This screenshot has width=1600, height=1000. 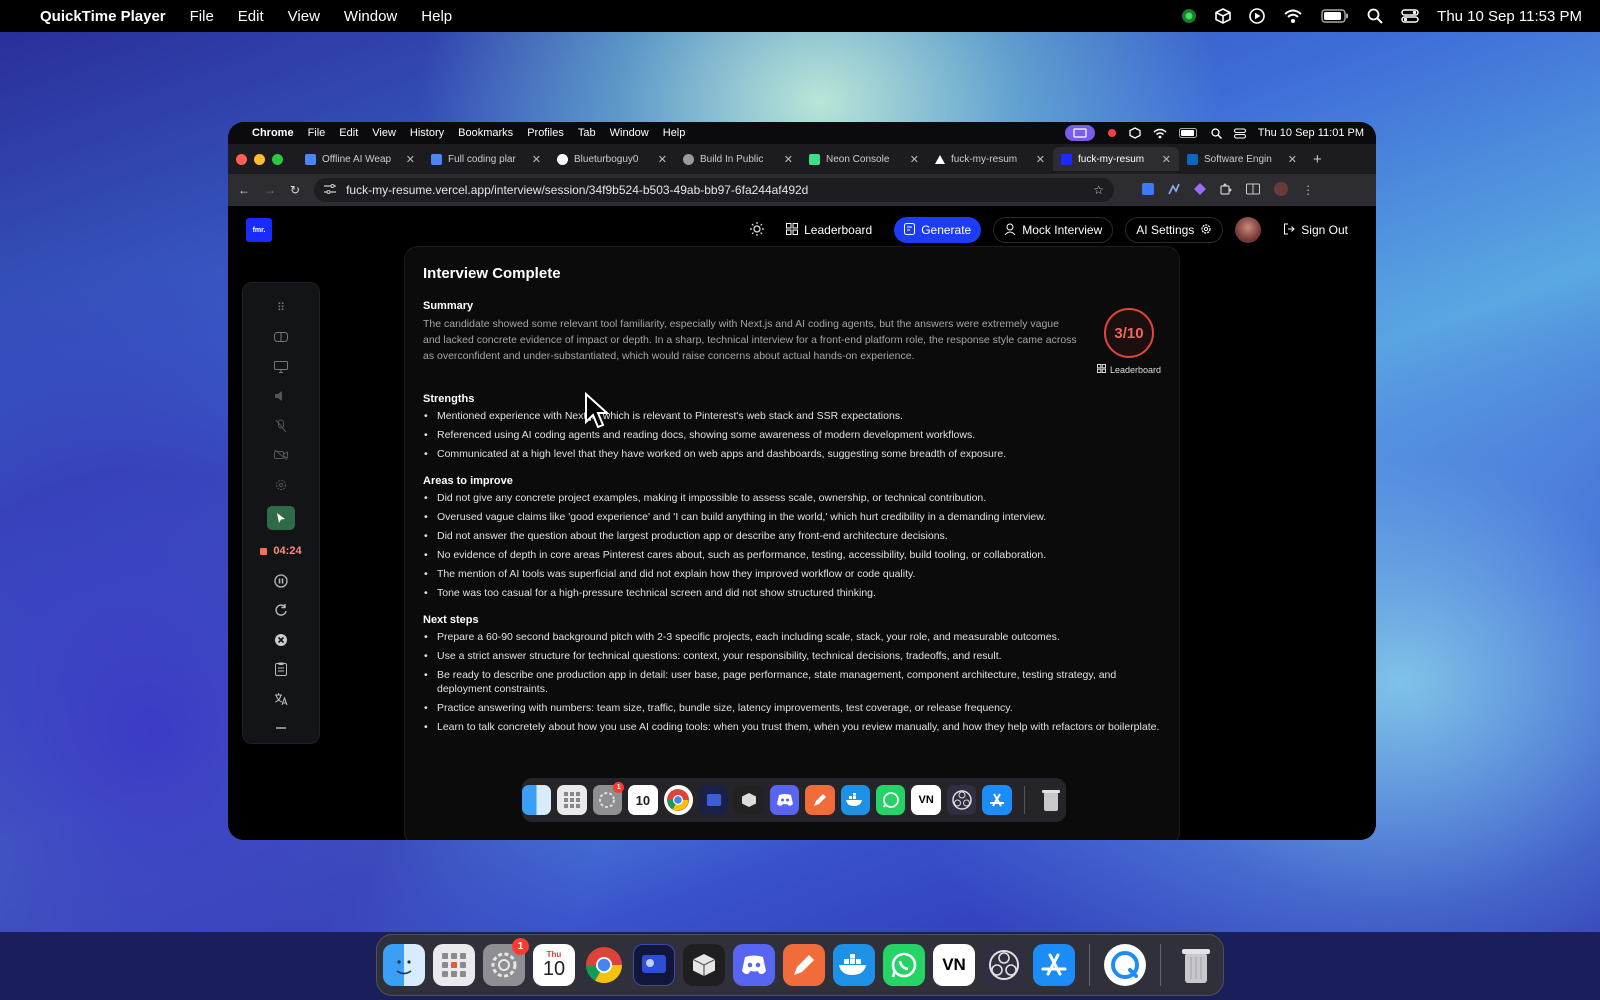 I want to click on menu-app-name: QuickTime Player, so click(x=103, y=16).